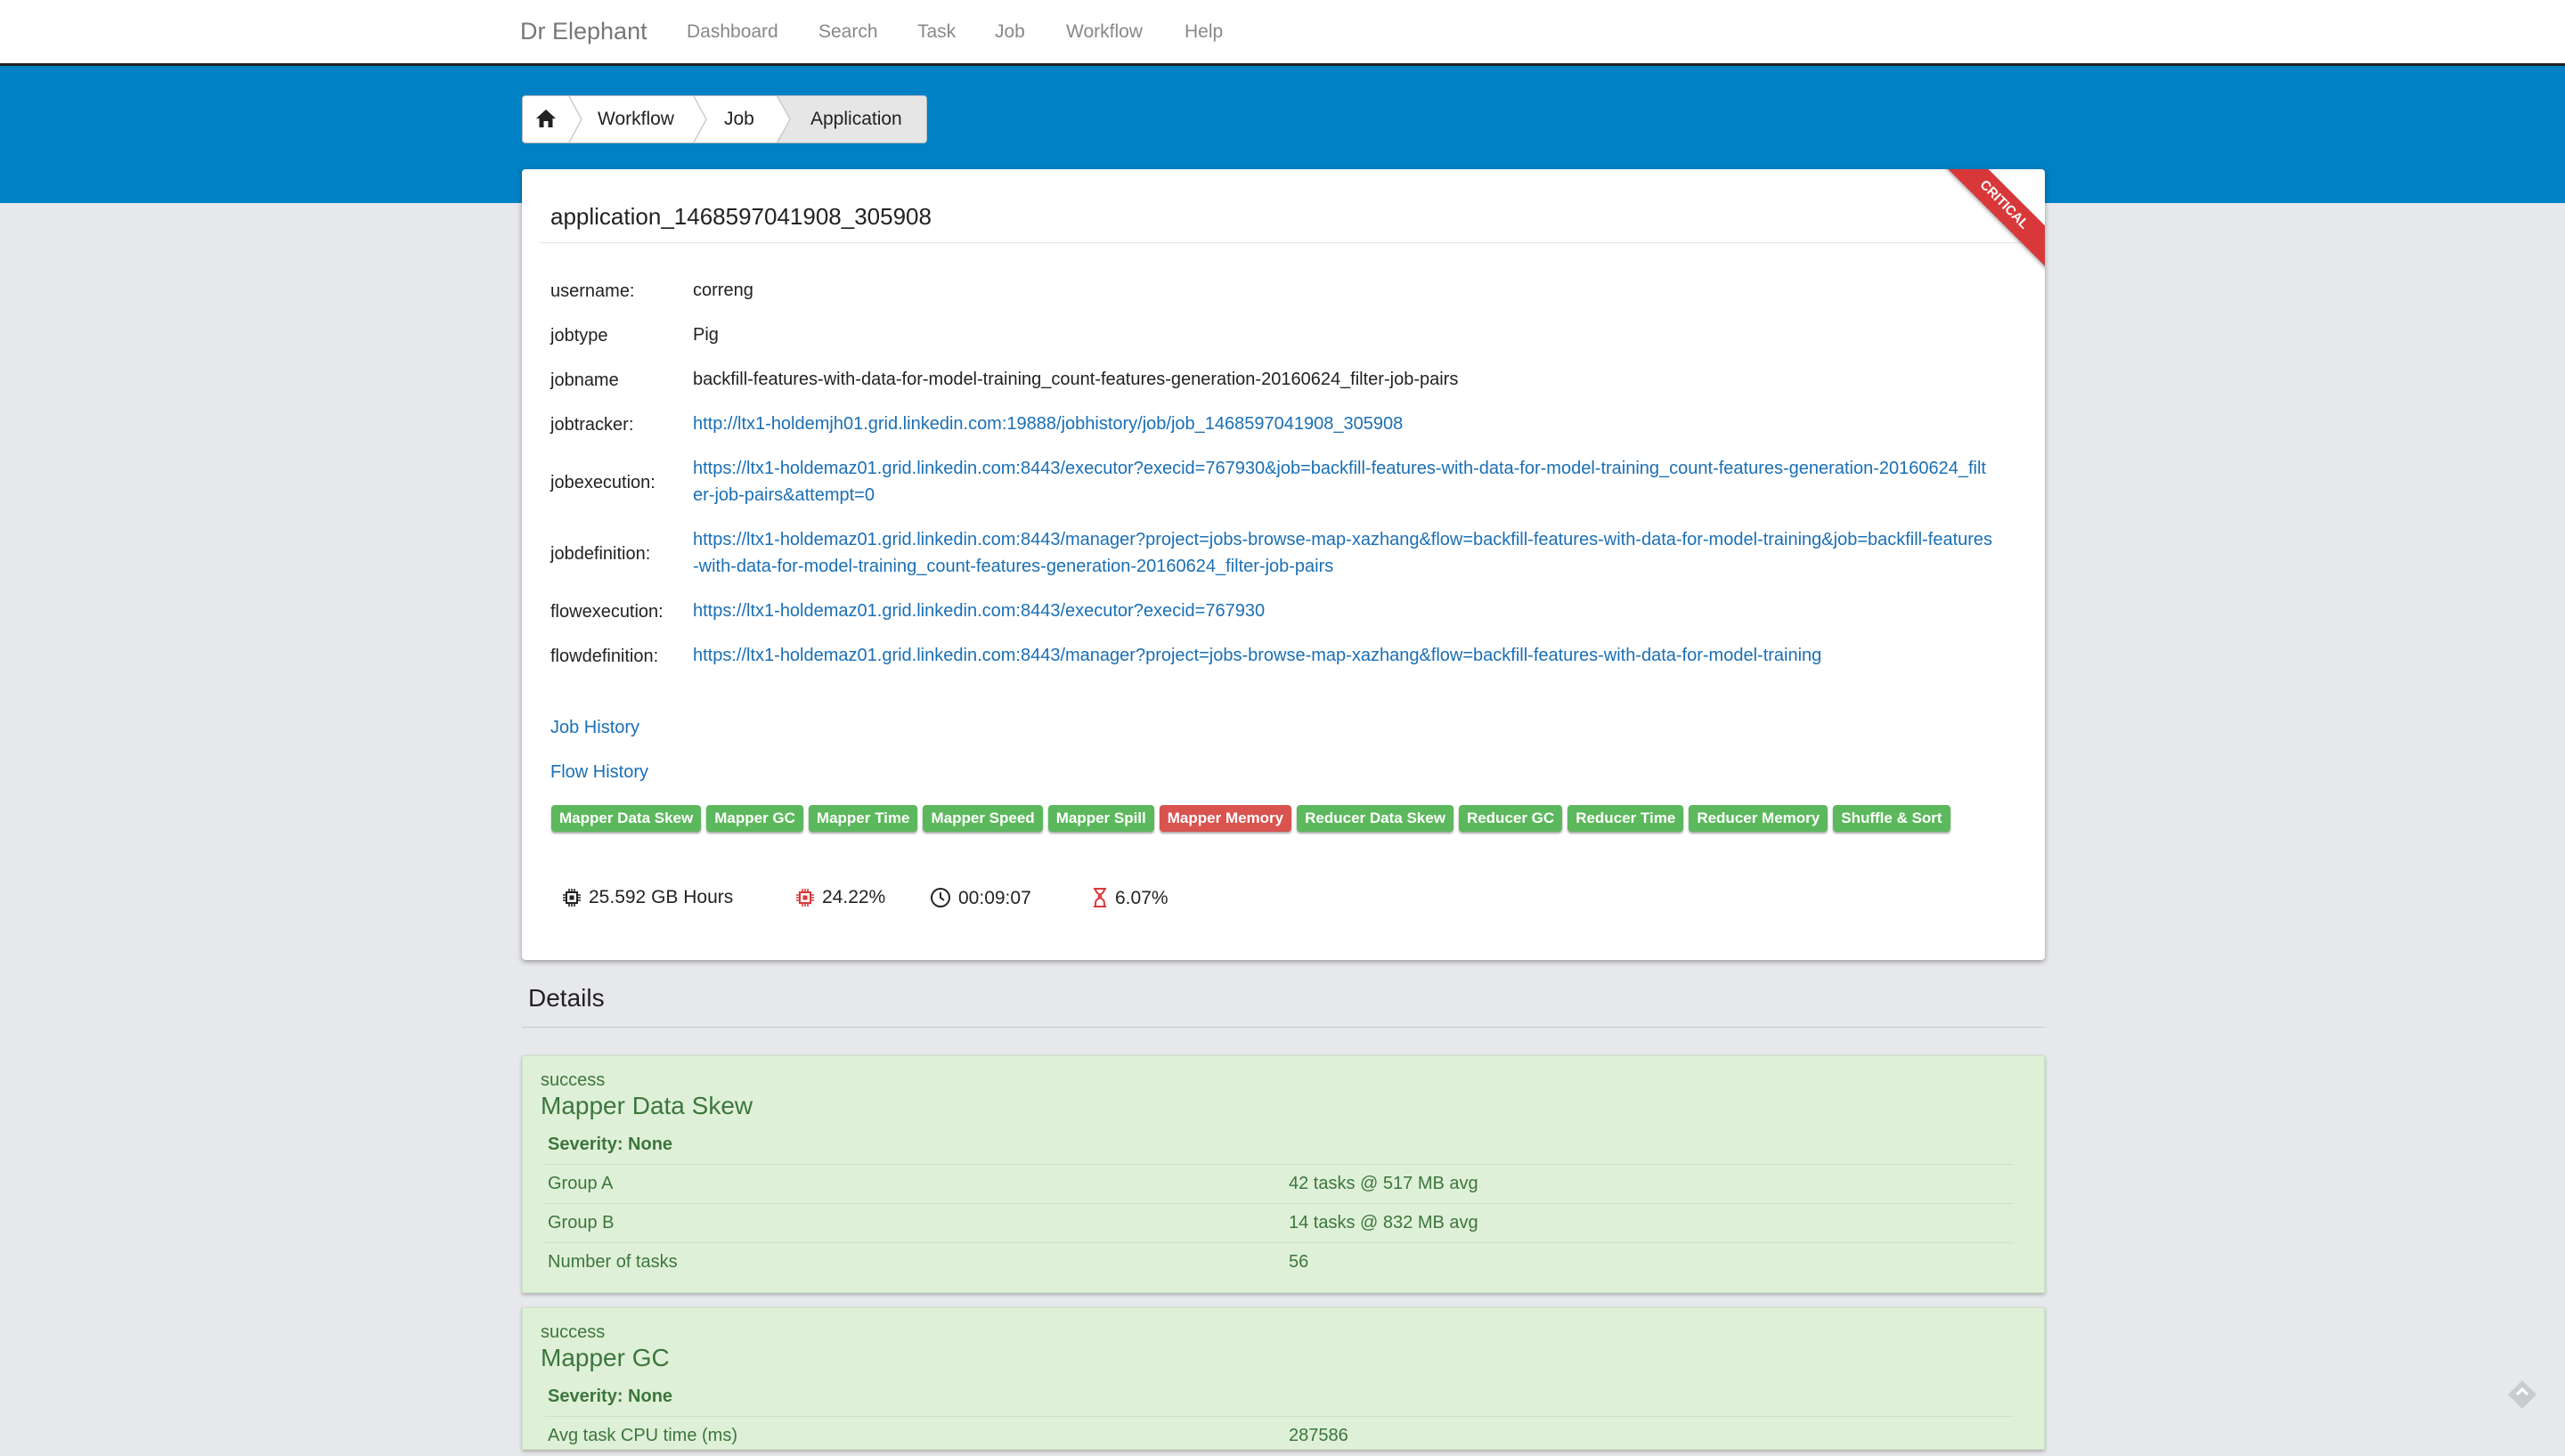  I want to click on application-title: application_1468597041908_305908, so click(741, 216).